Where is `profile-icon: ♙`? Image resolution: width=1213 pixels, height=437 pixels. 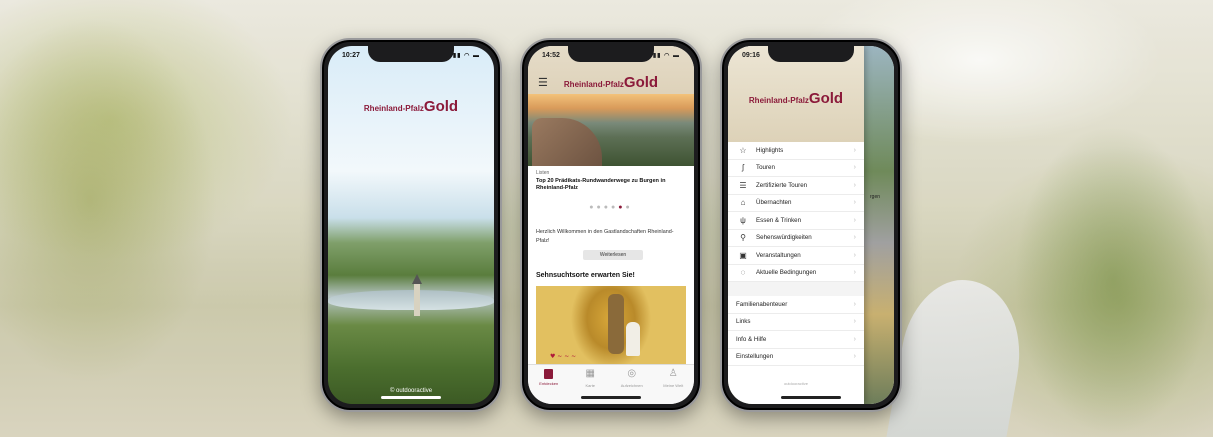 profile-icon: ♙ is located at coordinates (673, 373).